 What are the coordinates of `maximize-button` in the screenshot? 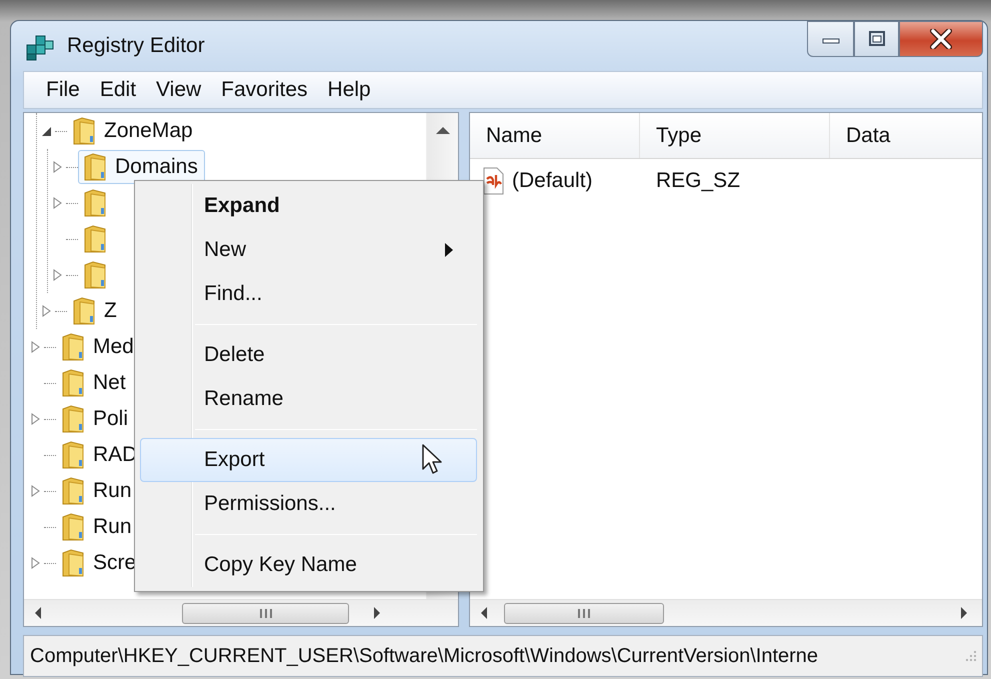 It's located at (876, 39).